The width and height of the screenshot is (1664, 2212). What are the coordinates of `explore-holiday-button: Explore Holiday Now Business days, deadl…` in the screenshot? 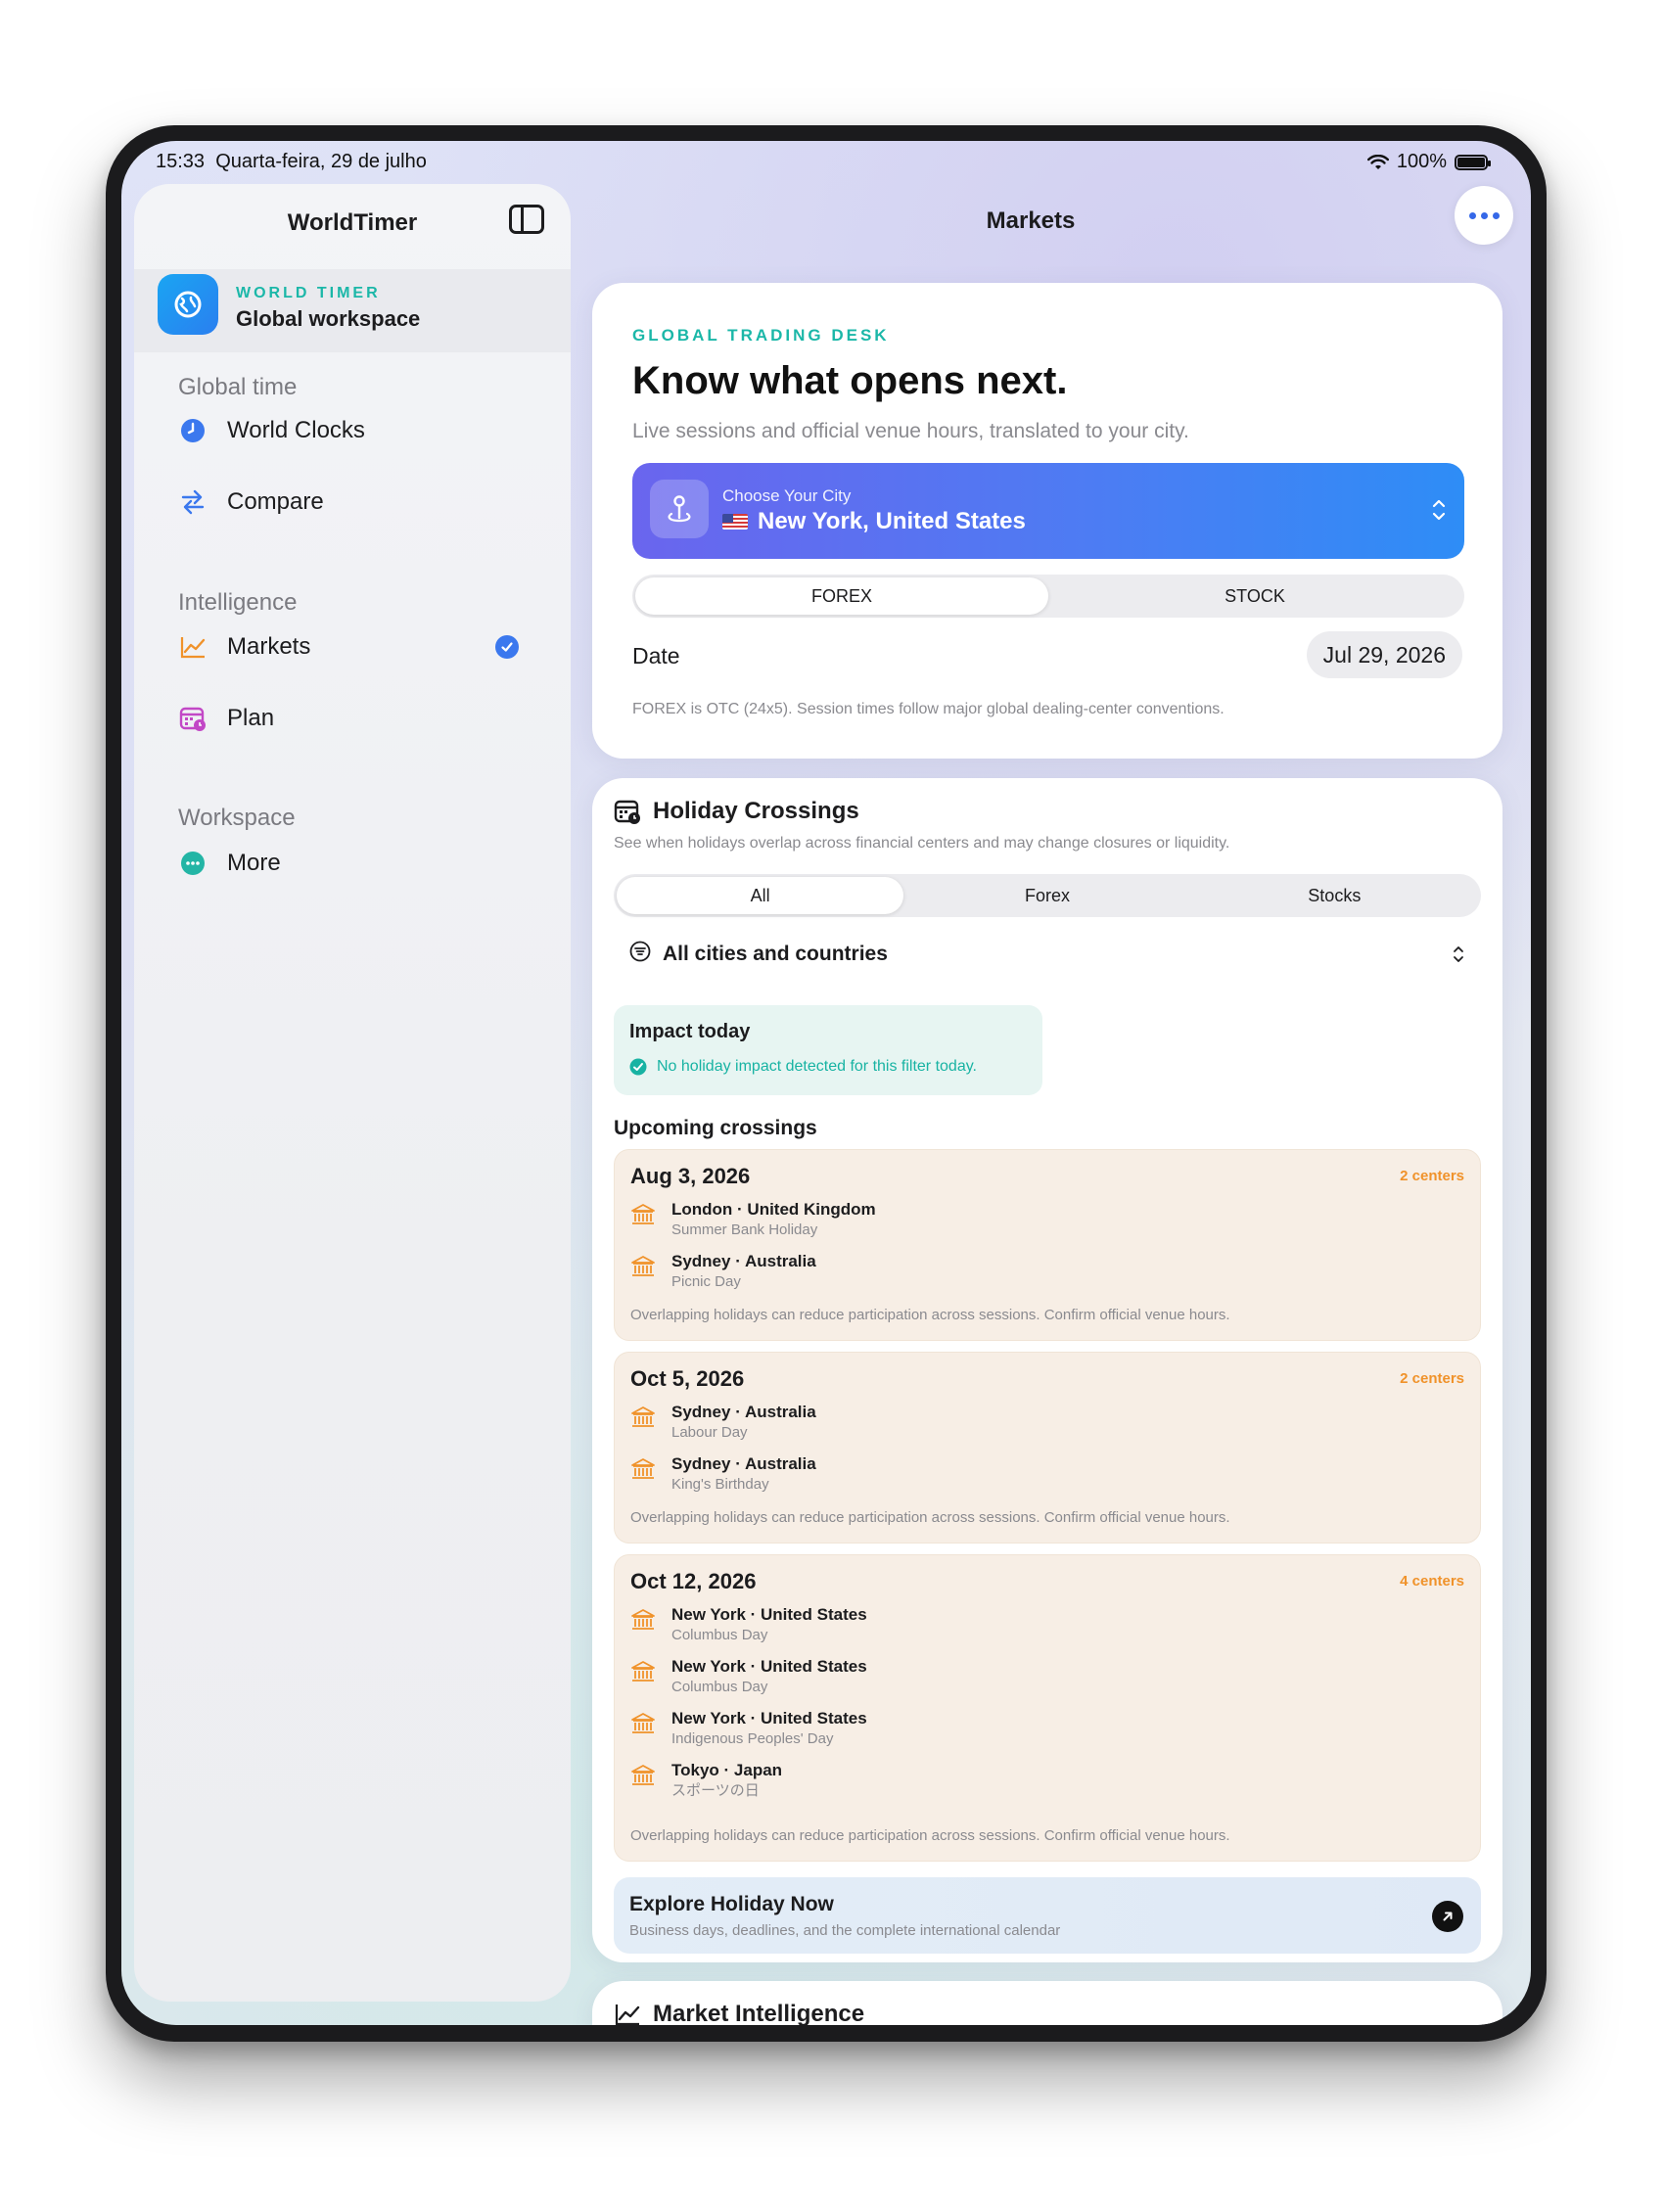 It's located at (1048, 1915).